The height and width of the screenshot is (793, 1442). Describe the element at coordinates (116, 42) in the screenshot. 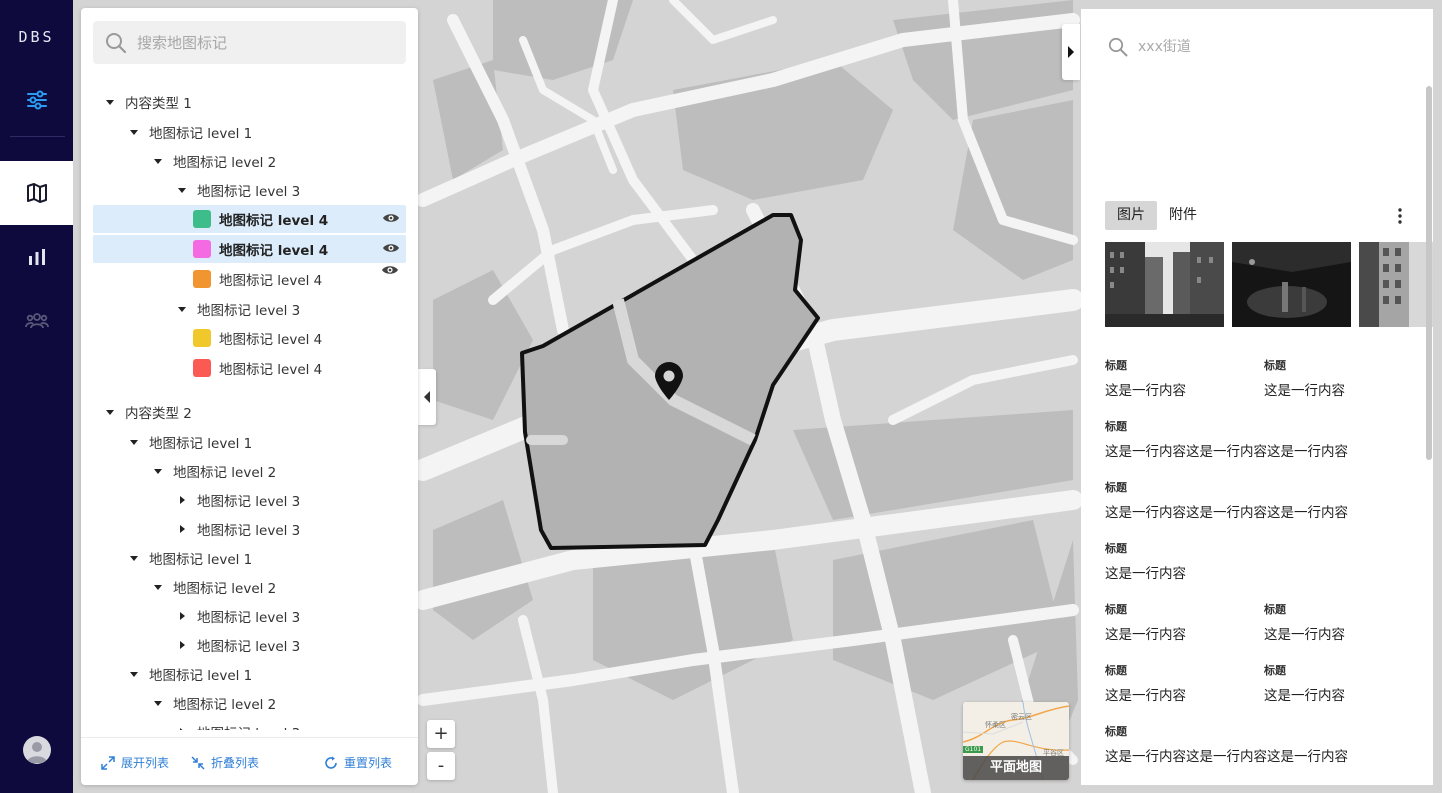

I see `search-icon` at that location.